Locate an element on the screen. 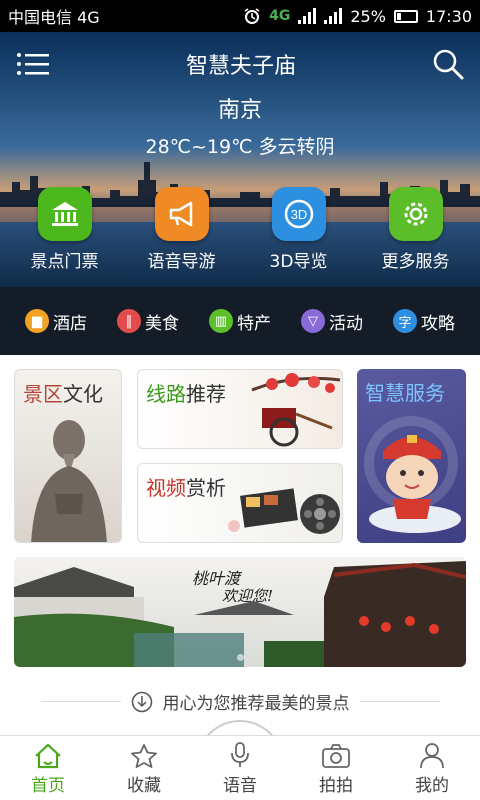 This screenshot has width=480, height=800. nav-profile: 我的 is located at coordinates (432, 768).